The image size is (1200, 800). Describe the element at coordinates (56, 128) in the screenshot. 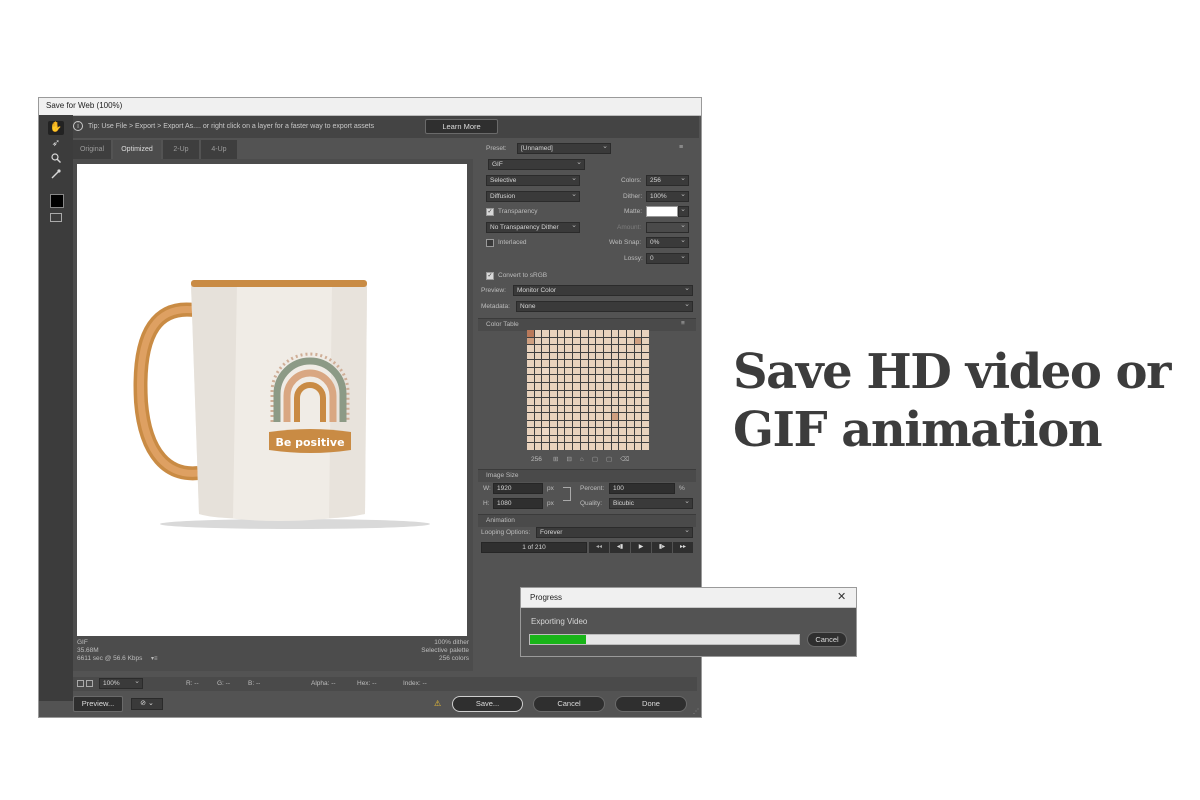

I see `hand-tool-icon: ✋` at that location.